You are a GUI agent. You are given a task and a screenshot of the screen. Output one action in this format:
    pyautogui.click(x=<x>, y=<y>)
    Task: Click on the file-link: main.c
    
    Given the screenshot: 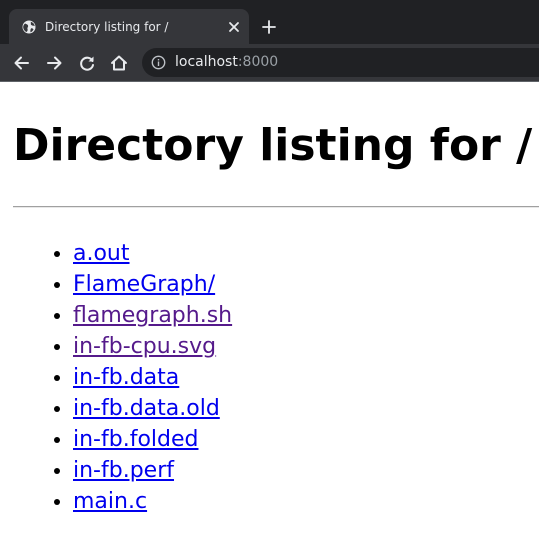 What is the action you would take?
    pyautogui.click(x=110, y=501)
    